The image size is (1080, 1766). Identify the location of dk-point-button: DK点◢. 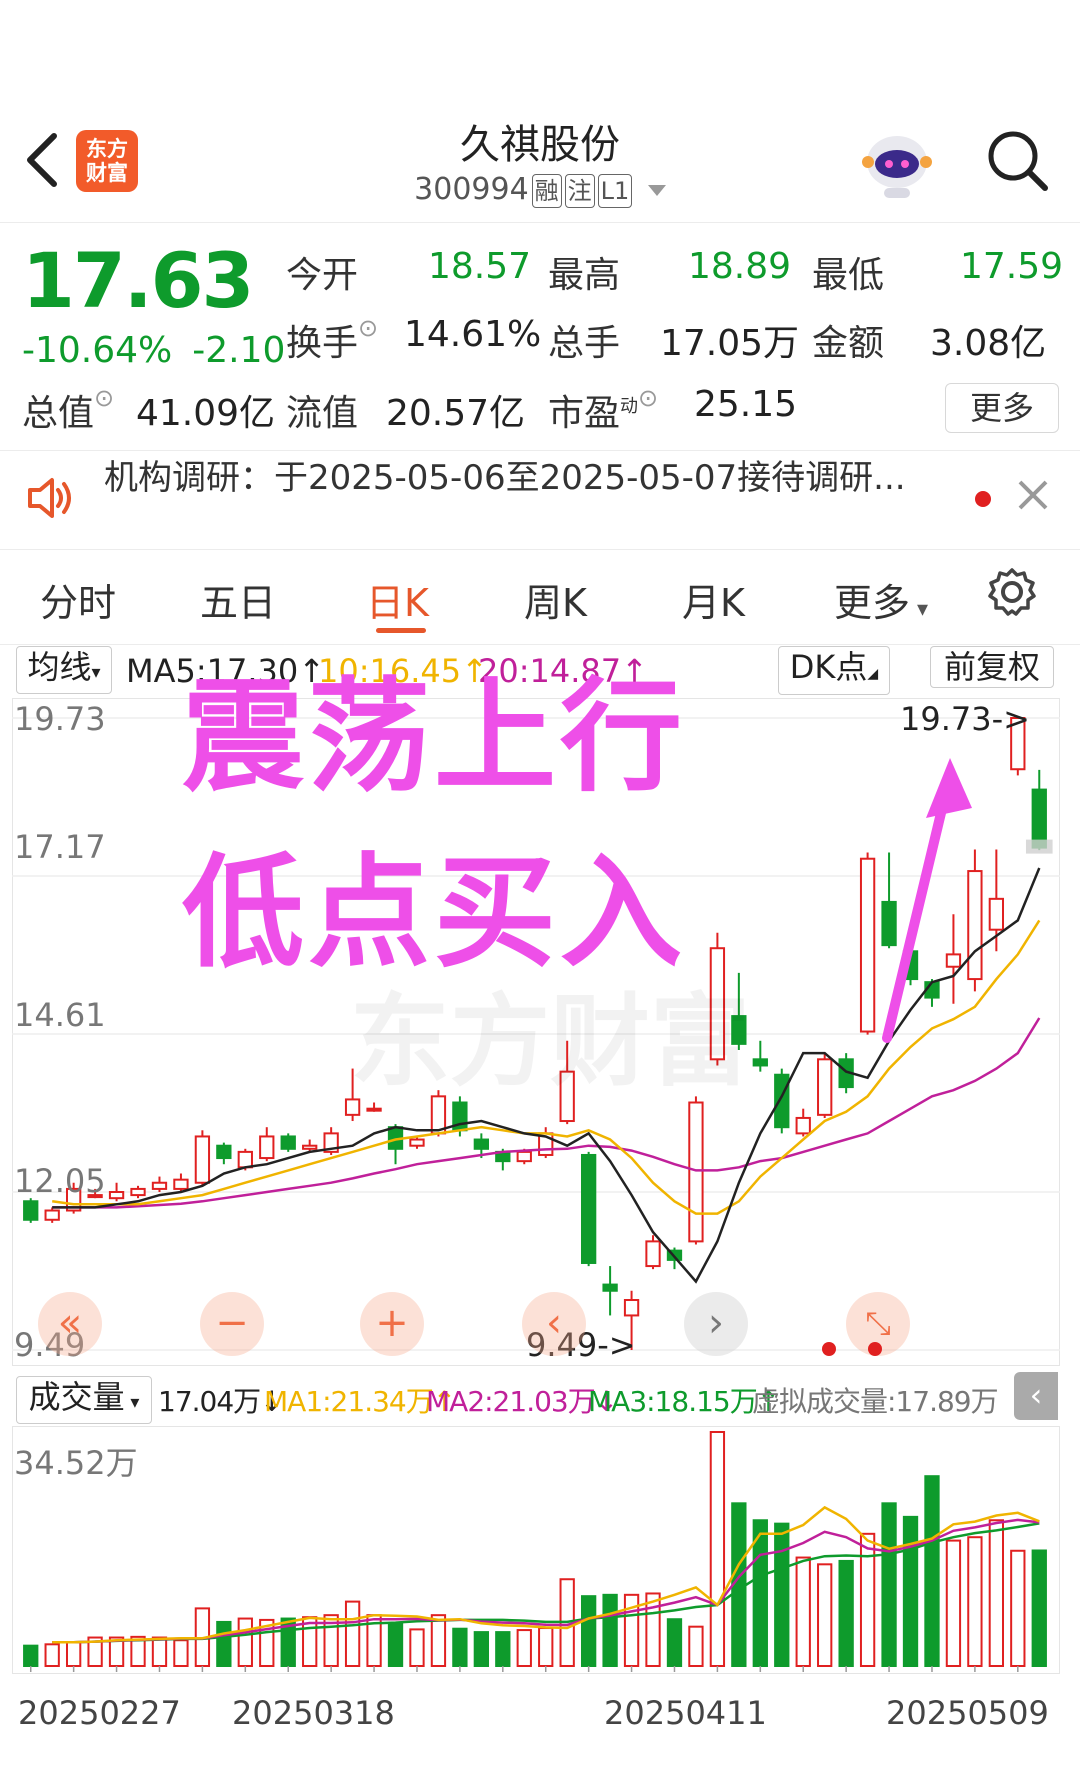
(834, 670).